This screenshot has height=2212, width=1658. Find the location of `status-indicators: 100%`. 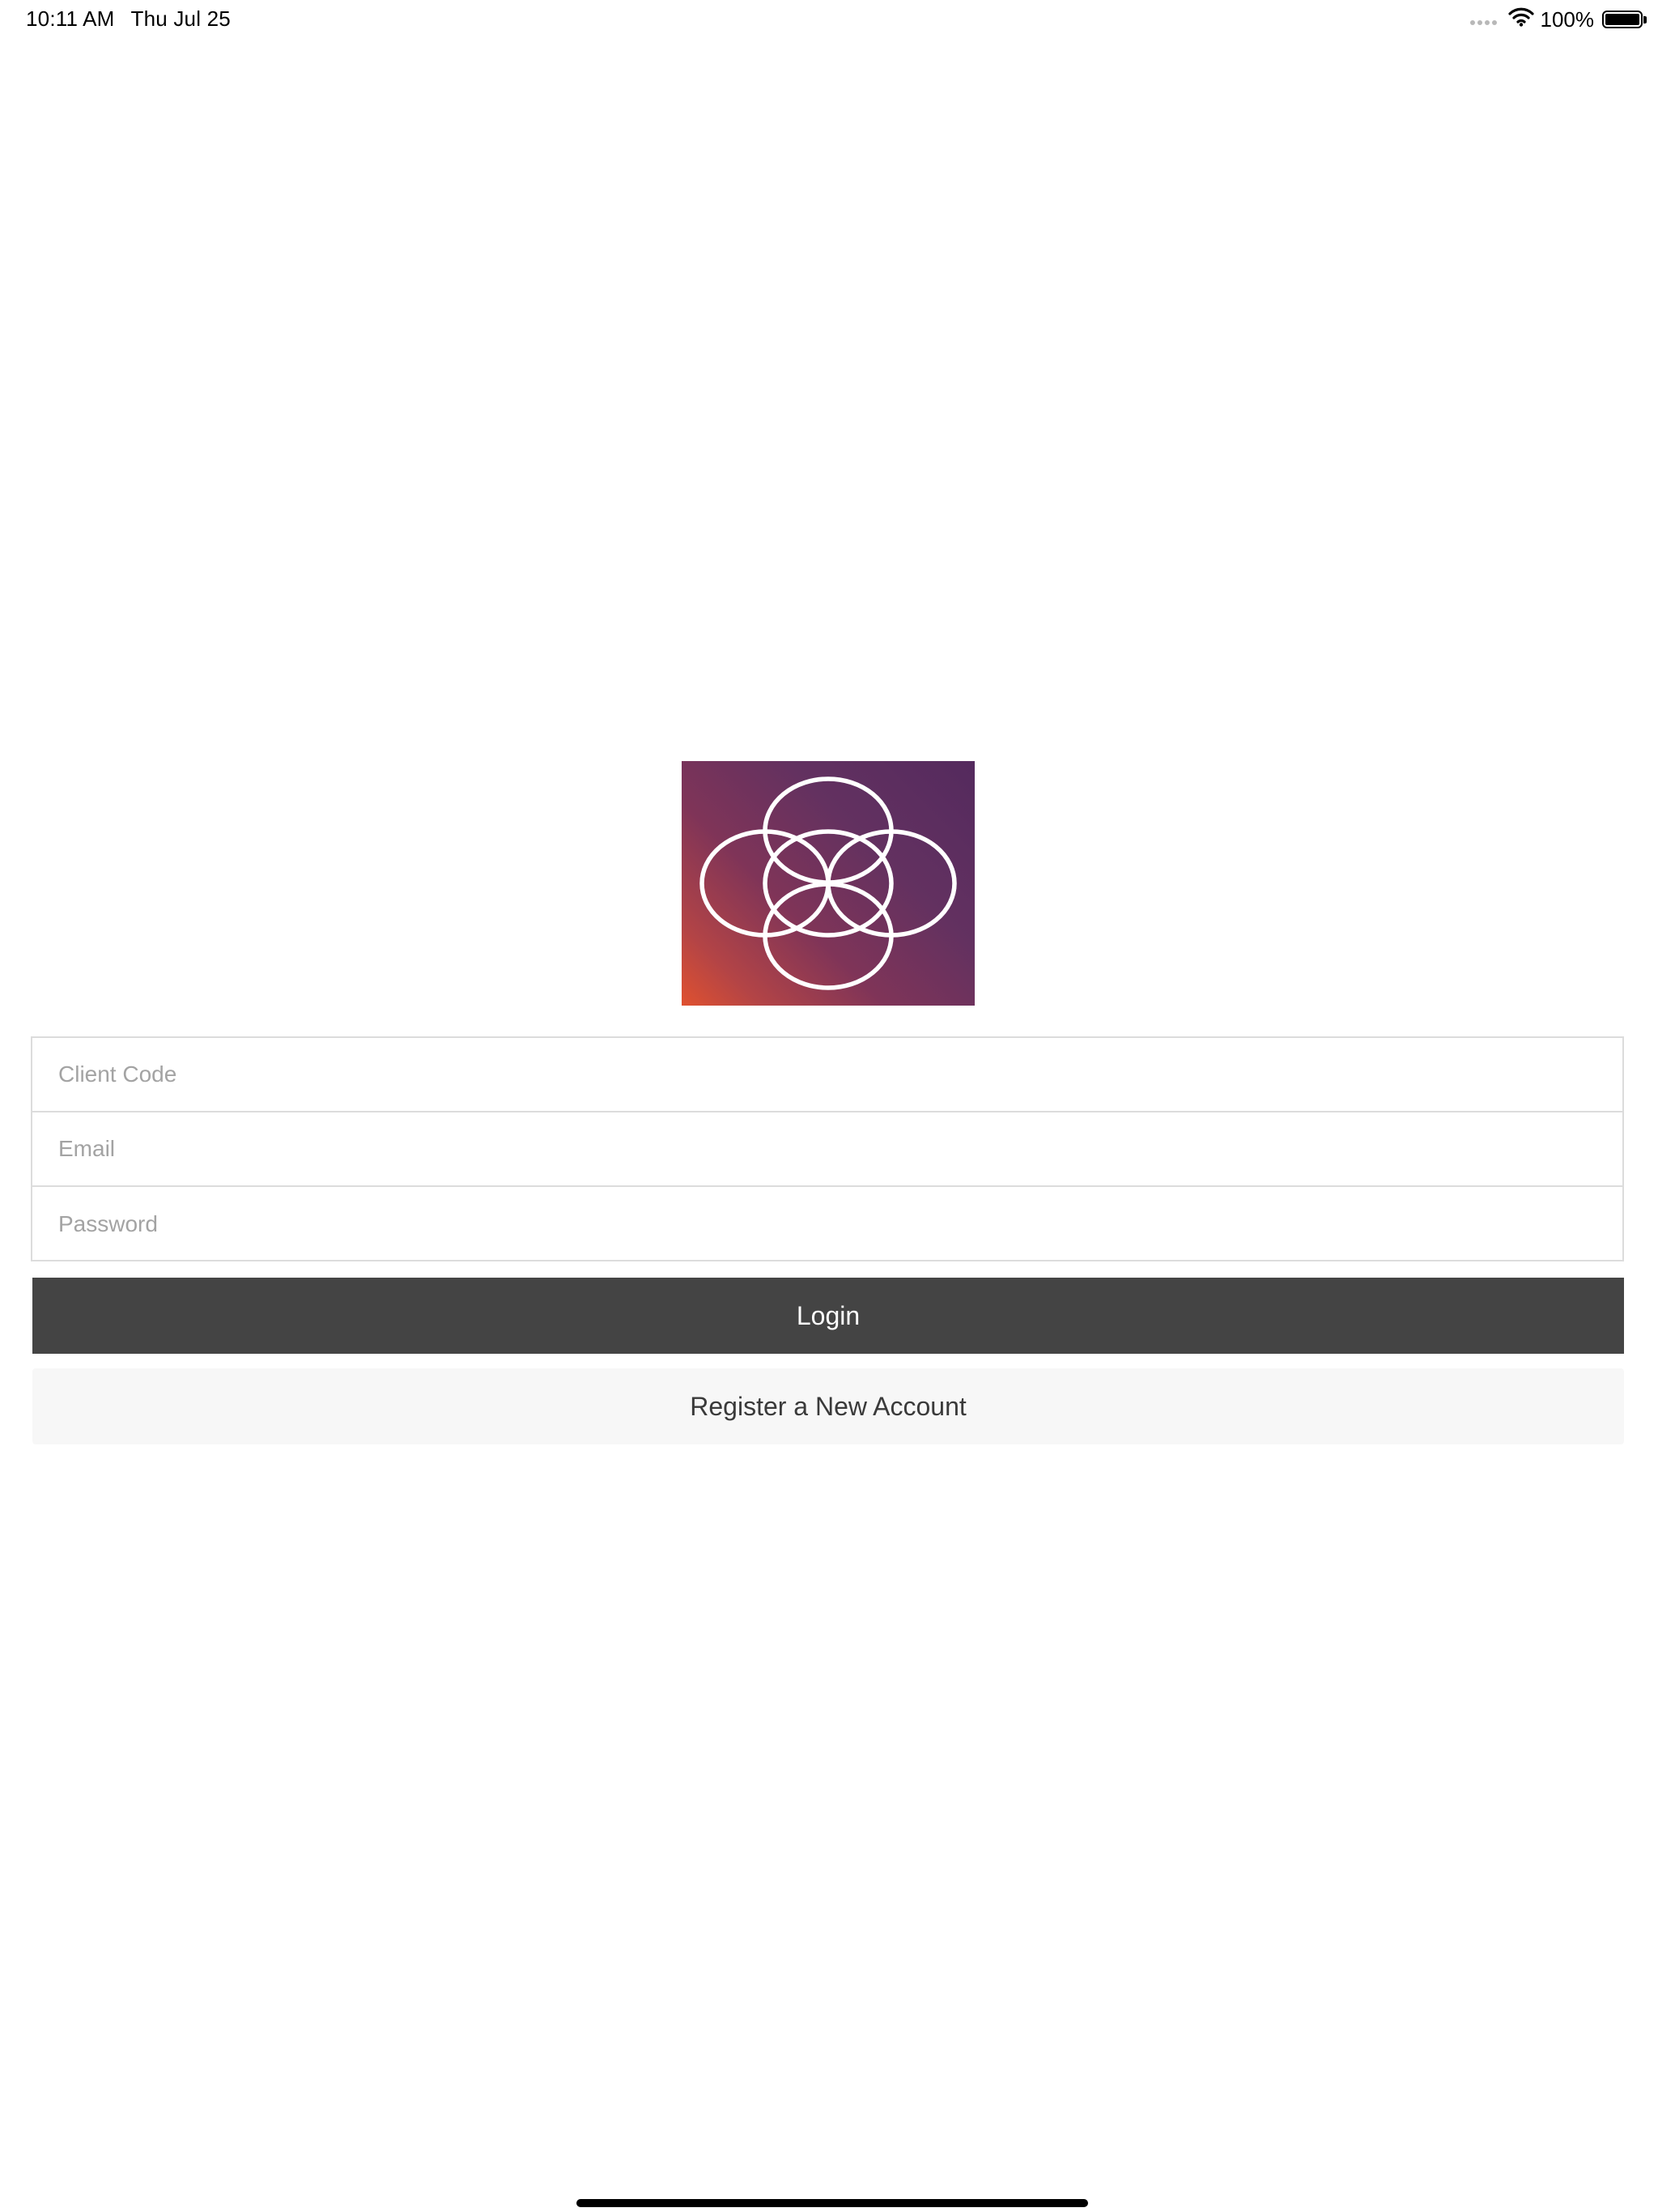

status-indicators: 100% is located at coordinates (1558, 19).